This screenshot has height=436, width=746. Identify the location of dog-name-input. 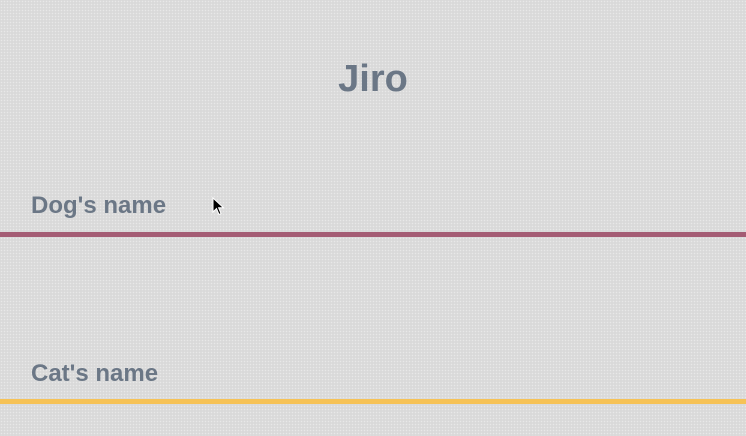
(373, 212).